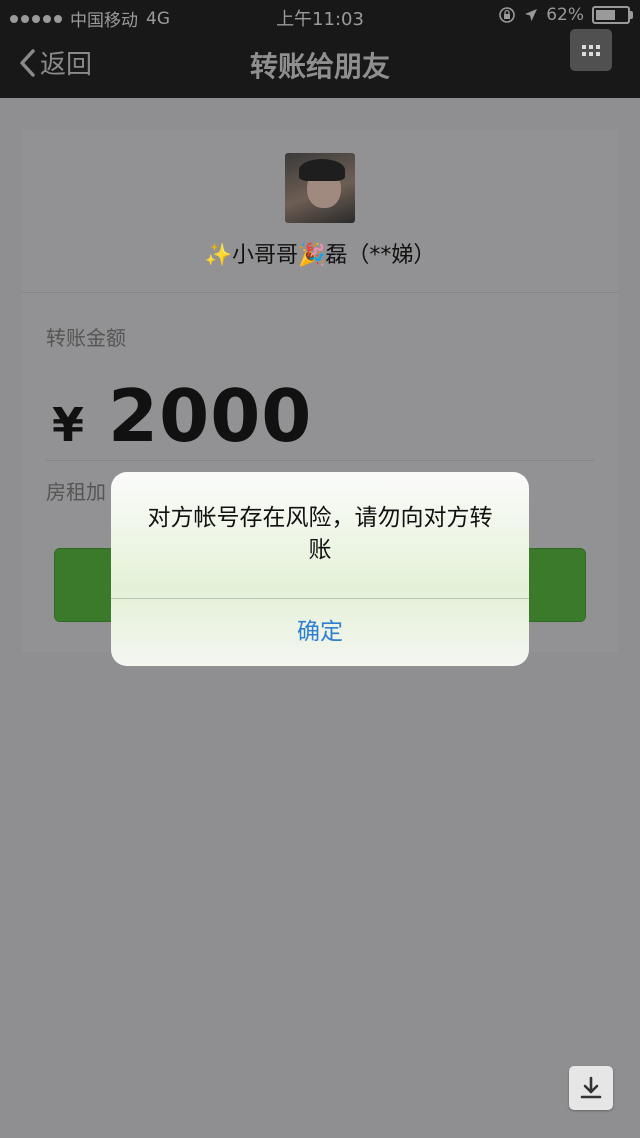 Image resolution: width=640 pixels, height=1138 pixels. I want to click on battery-percent: 62%, so click(565, 15).